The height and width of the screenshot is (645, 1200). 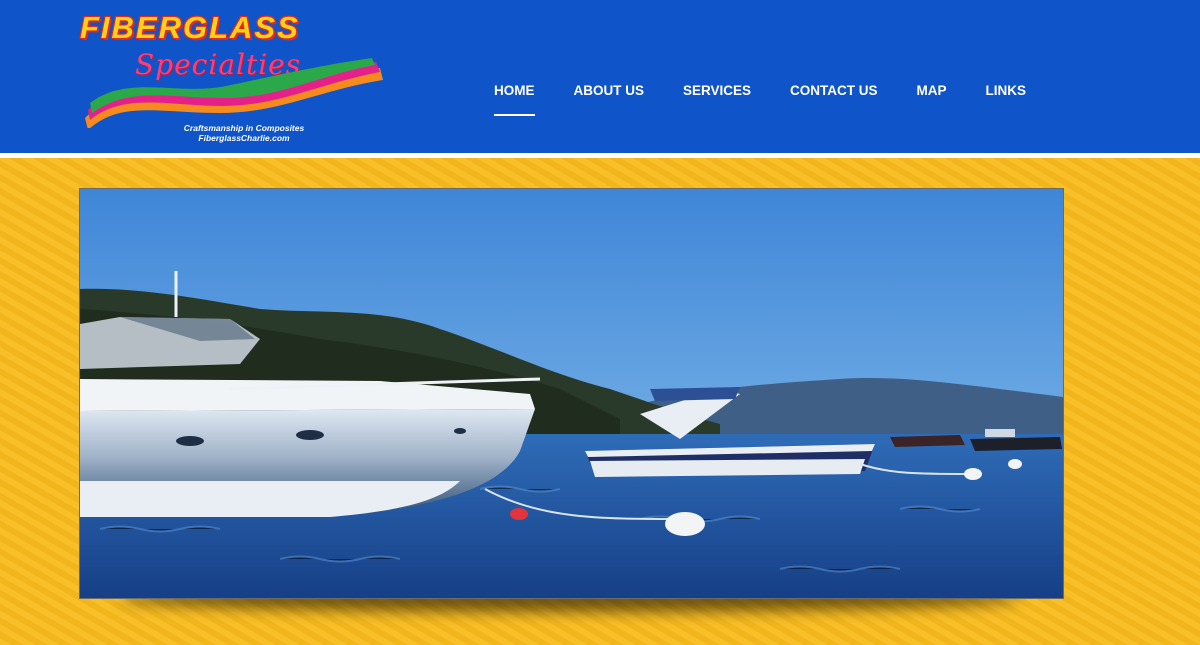 What do you see at coordinates (1006, 99) in the screenshot?
I see `nav-links: LINKS` at bounding box center [1006, 99].